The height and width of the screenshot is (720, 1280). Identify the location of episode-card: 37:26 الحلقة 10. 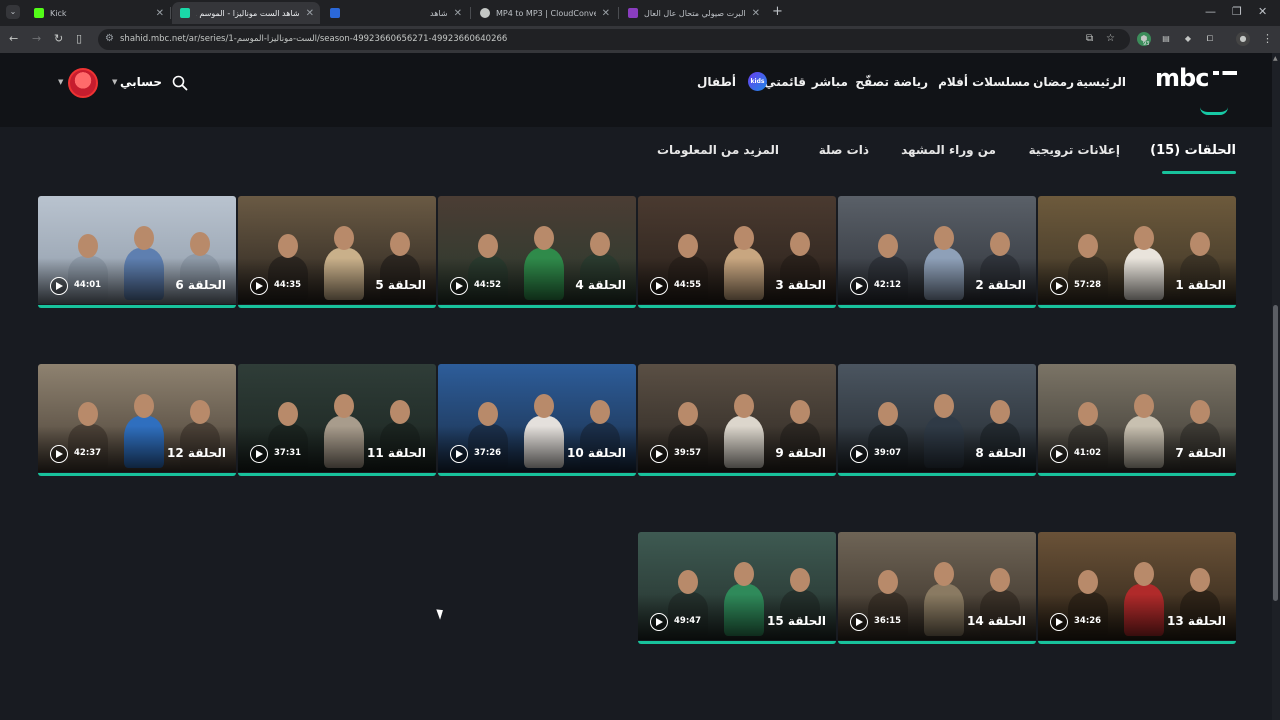
(537, 420).